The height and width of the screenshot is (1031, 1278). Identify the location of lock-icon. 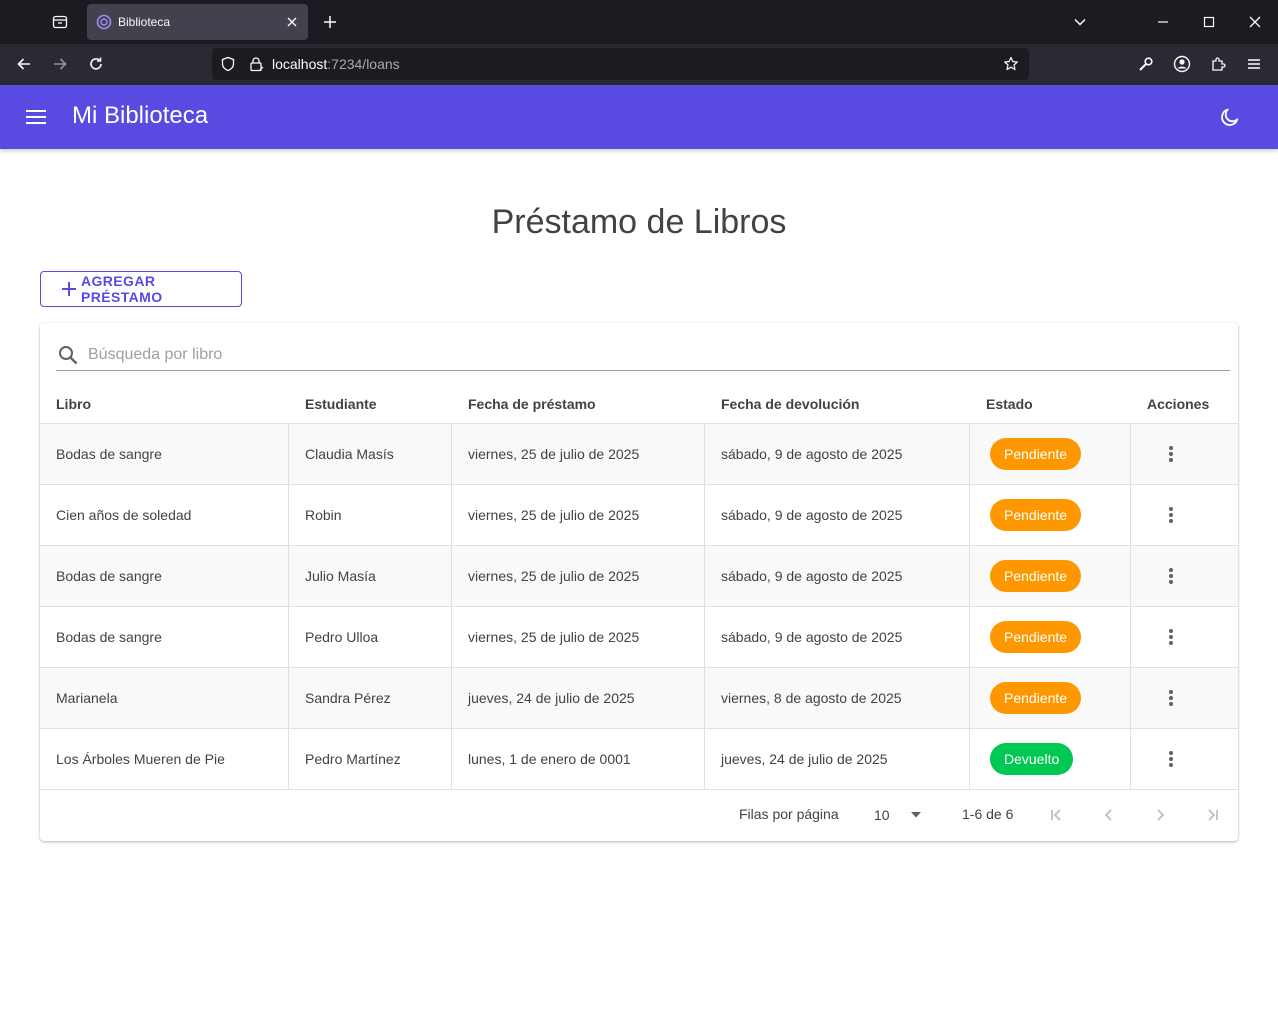
(256, 64).